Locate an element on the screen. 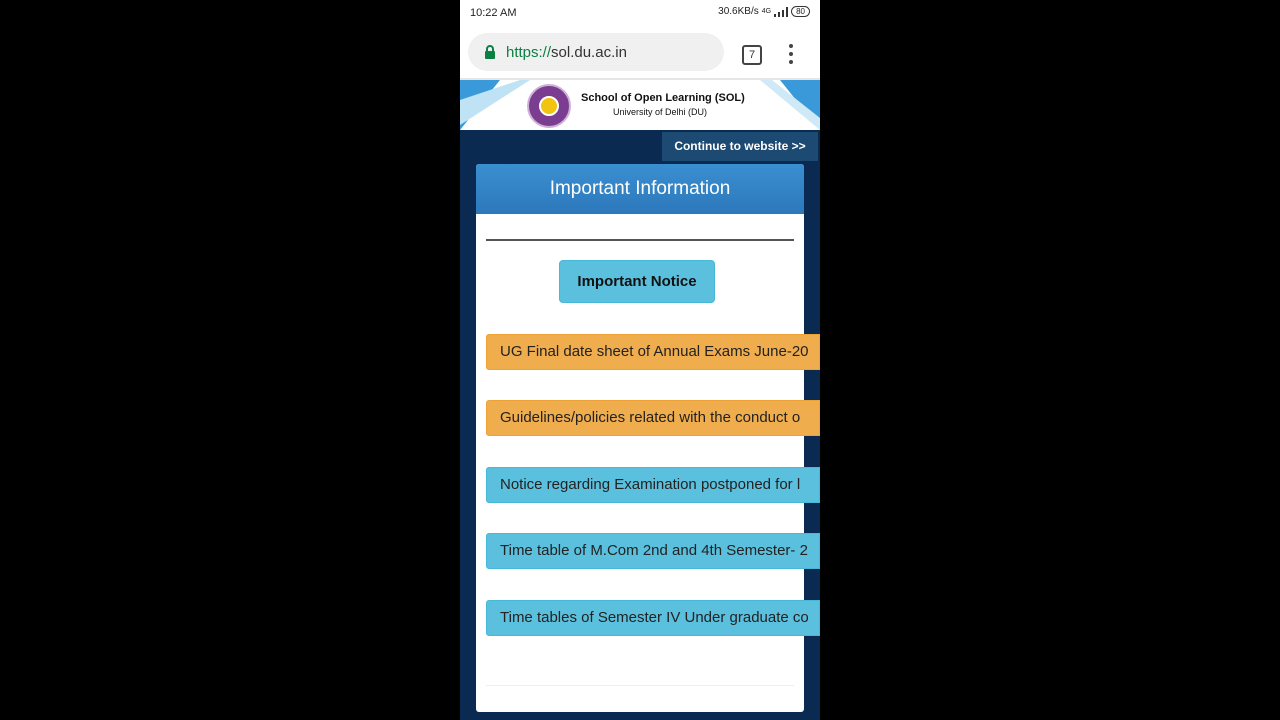 This screenshot has height=720, width=1280. header-decoration is located at coordinates (640, 105).